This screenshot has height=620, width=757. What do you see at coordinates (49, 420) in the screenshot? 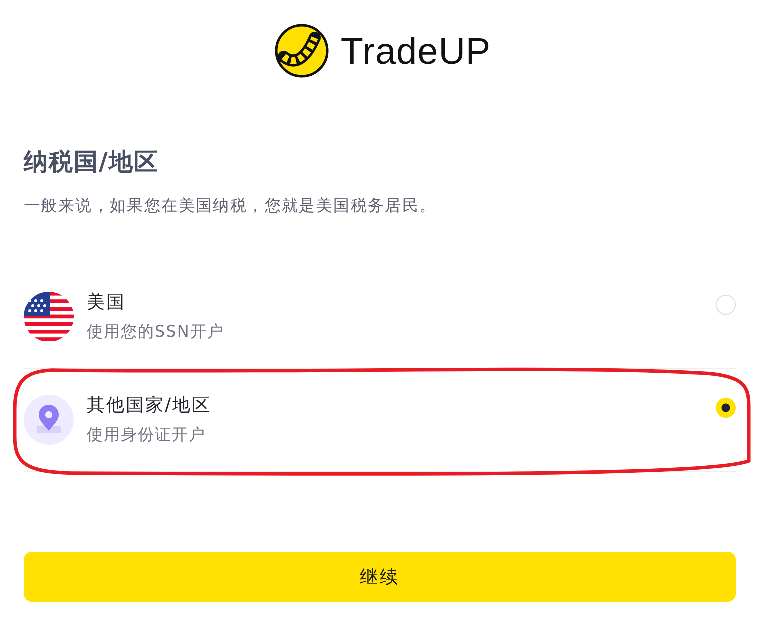
I see `location-pin-icon` at bounding box center [49, 420].